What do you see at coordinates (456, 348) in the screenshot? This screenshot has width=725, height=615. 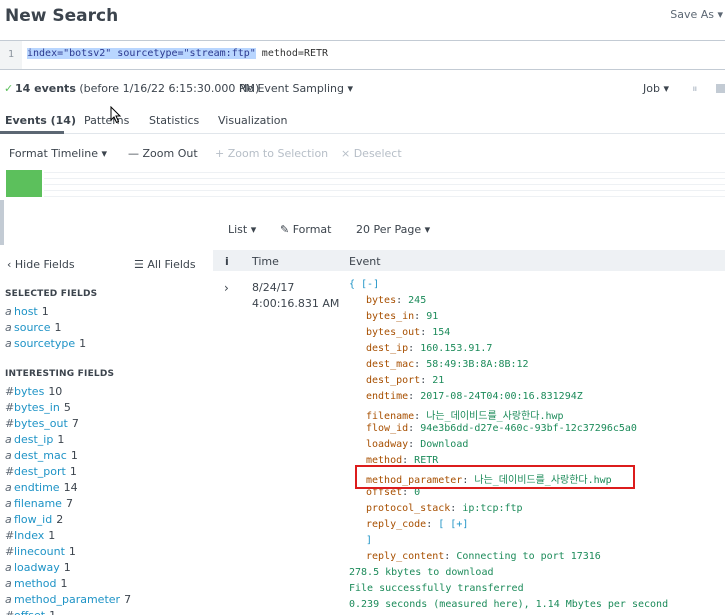 I see `event-field-value: 160.153.91.7` at bounding box center [456, 348].